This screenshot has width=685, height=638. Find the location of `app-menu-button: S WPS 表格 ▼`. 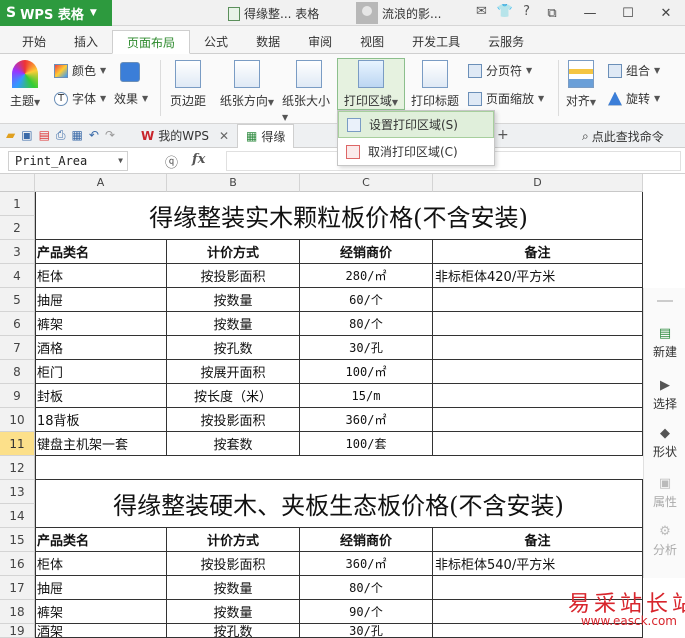

app-menu-button: S WPS 表格 ▼ is located at coordinates (56, 13).